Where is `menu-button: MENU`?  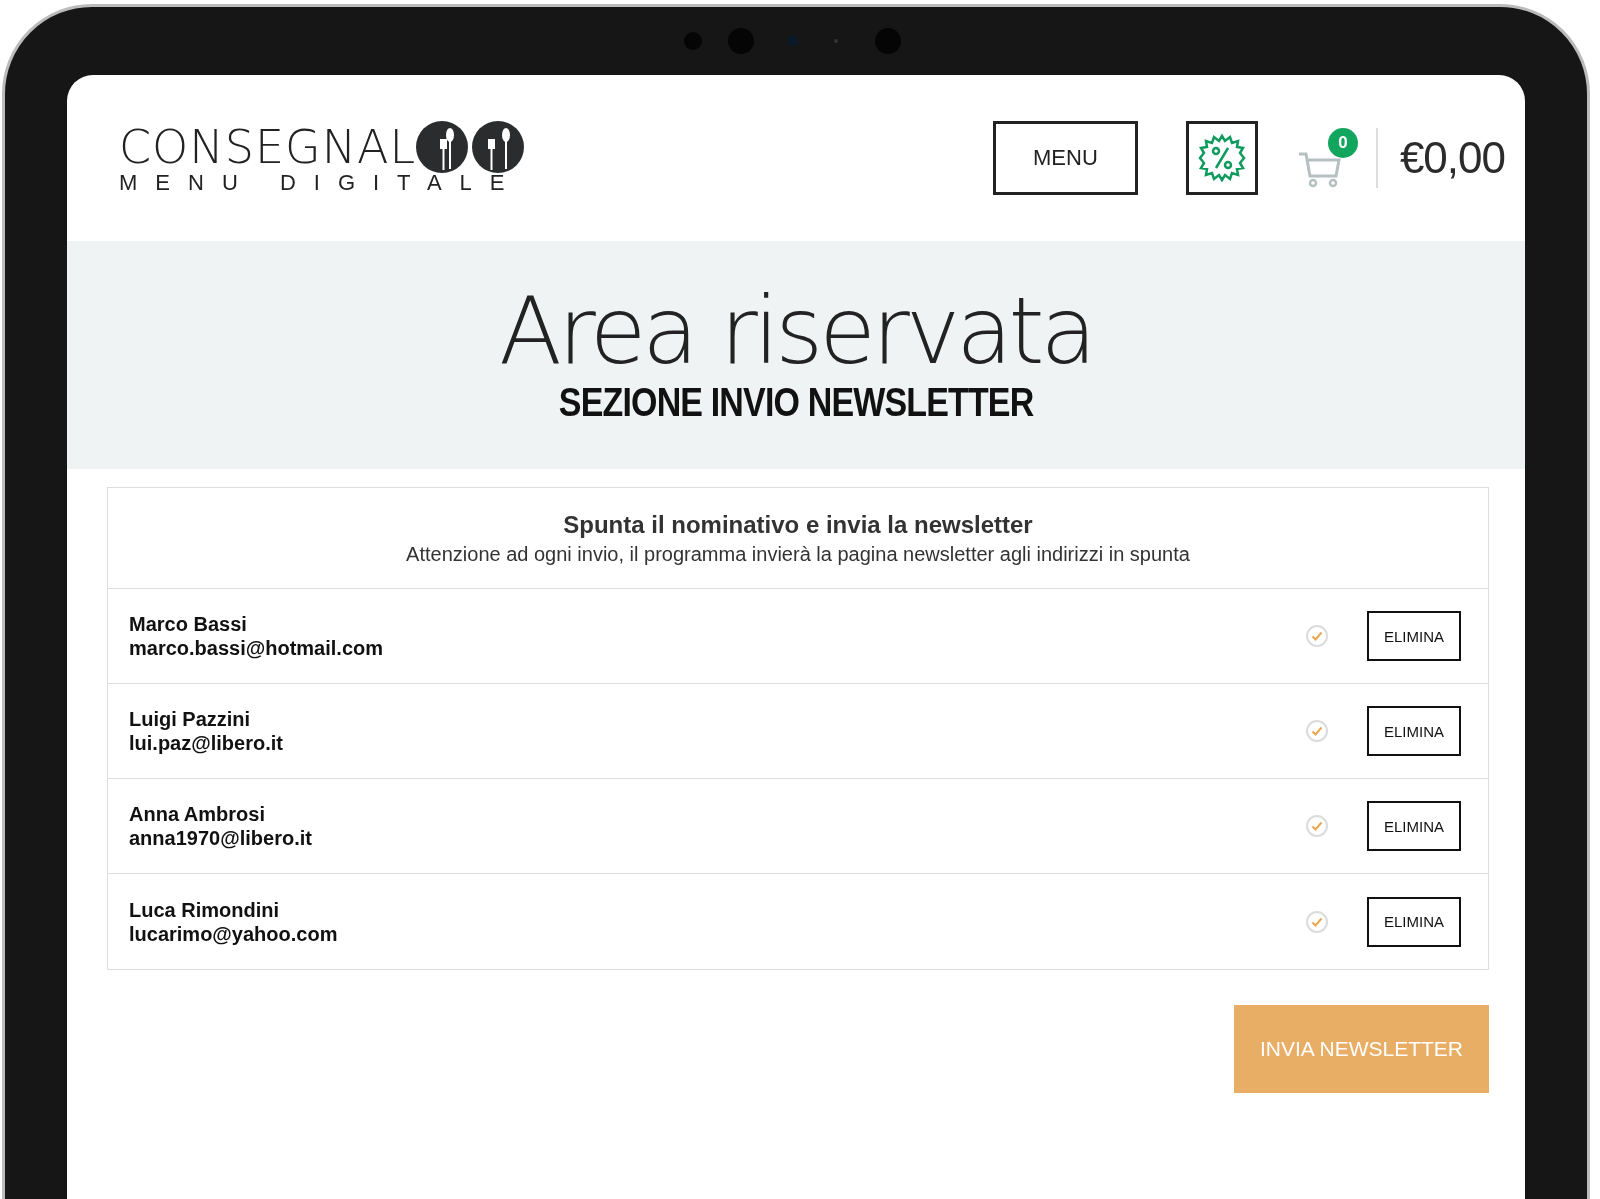 menu-button: MENU is located at coordinates (1065, 158).